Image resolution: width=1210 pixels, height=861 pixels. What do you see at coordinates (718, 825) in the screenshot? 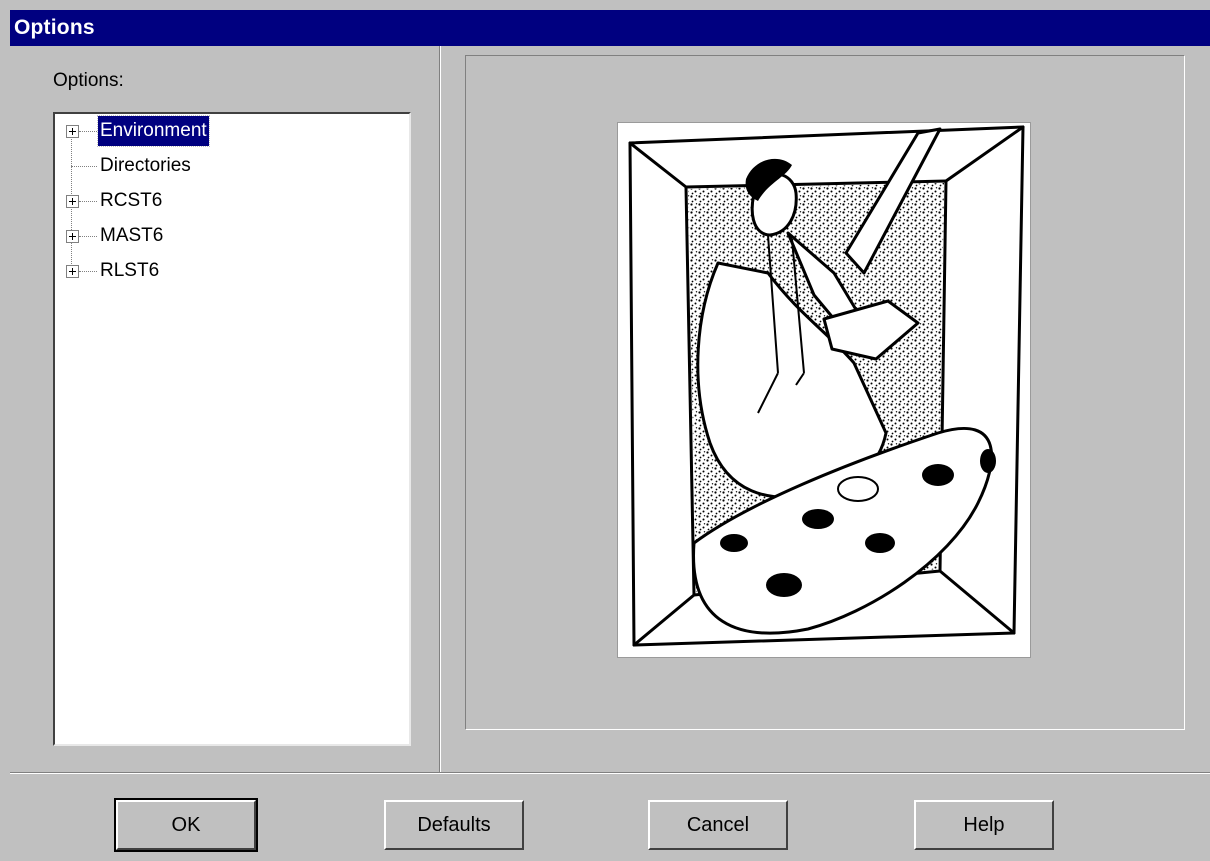
I see `cancel-button: Cancel` at bounding box center [718, 825].